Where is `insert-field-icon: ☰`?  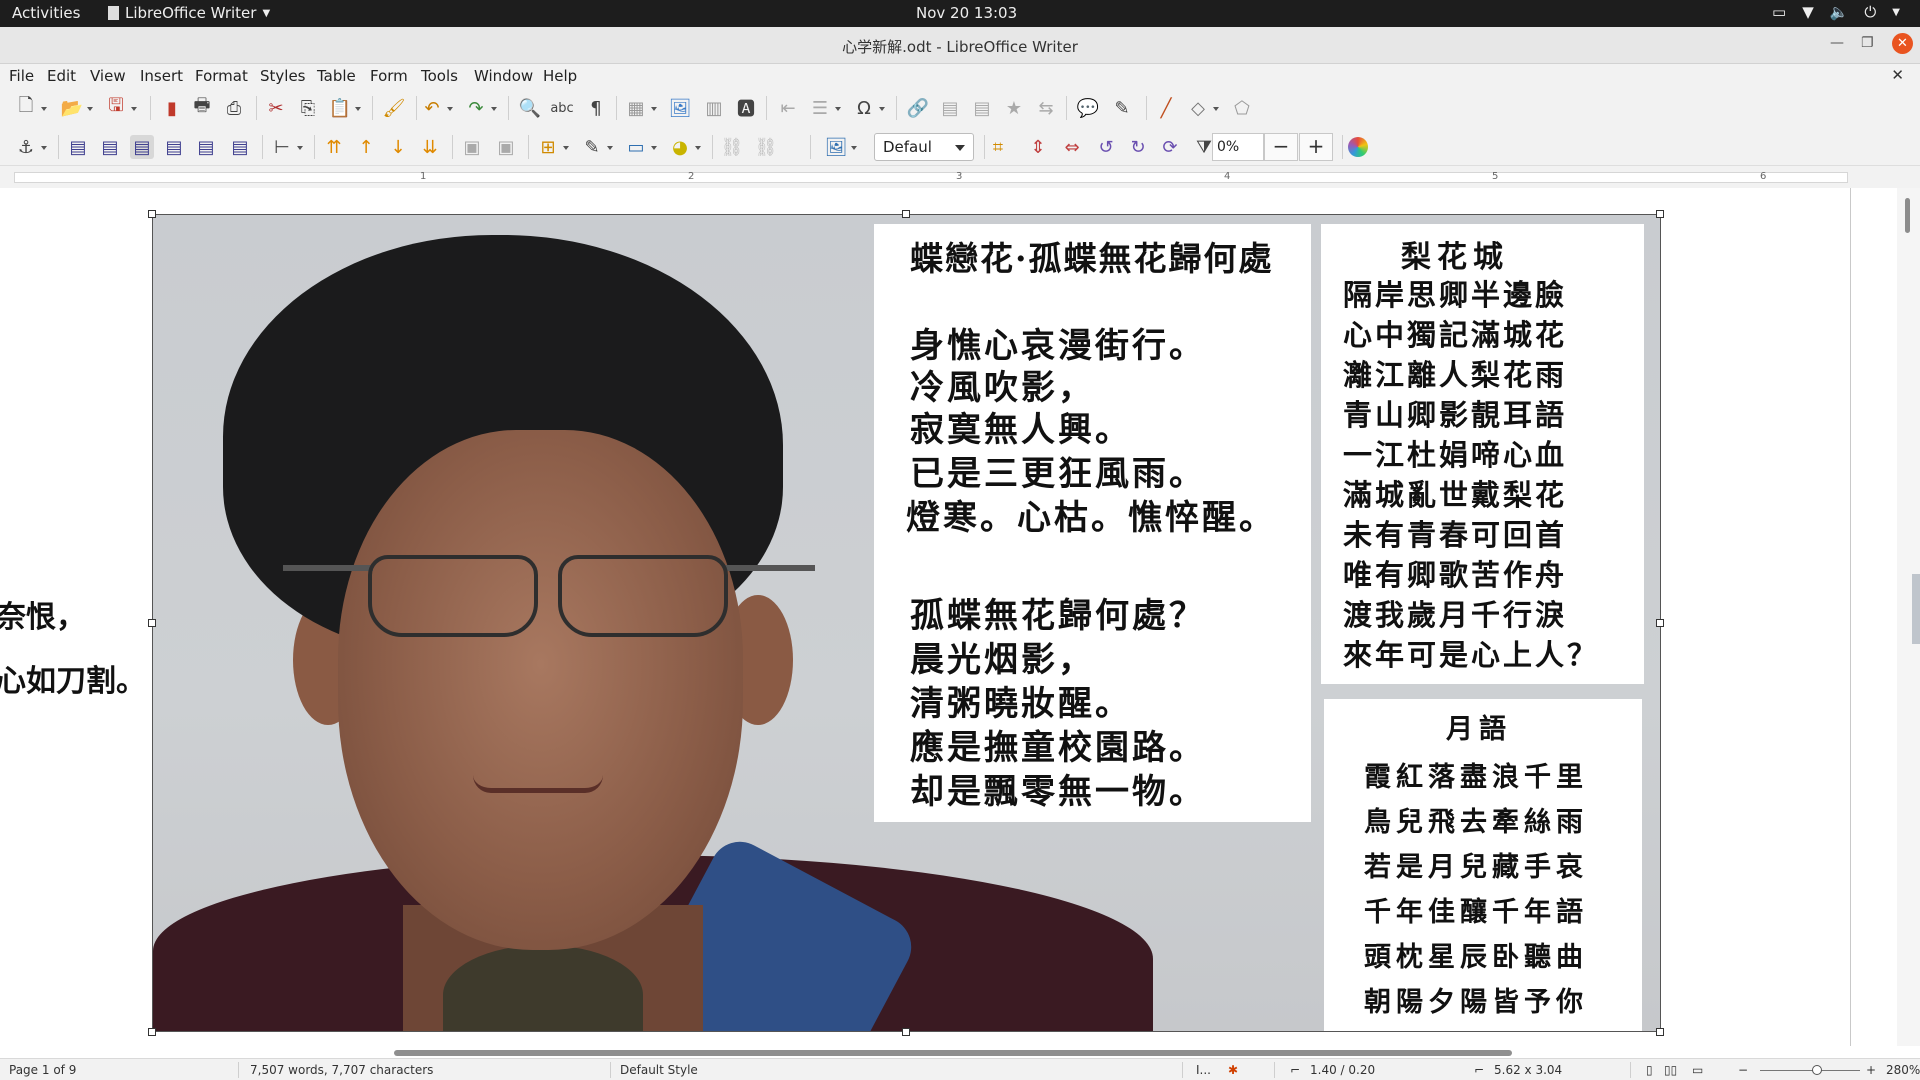 insert-field-icon: ☰ is located at coordinates (824, 108).